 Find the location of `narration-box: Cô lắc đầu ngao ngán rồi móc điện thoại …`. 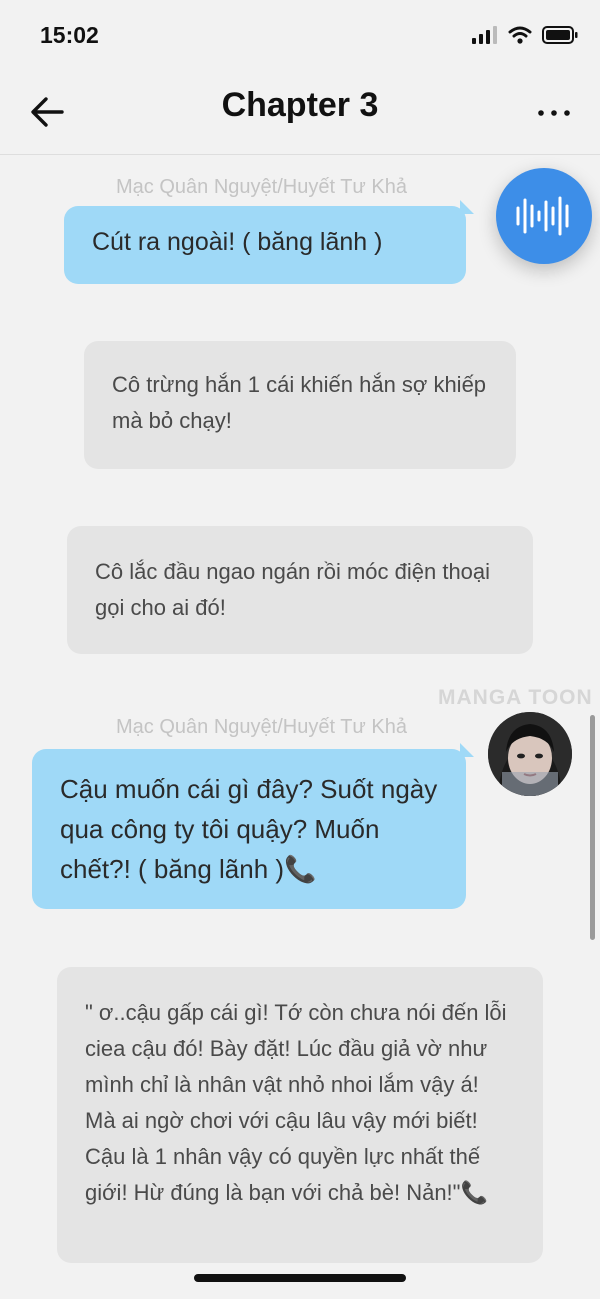

narration-box: Cô lắc đầu ngao ngán rồi móc điện thoại … is located at coordinates (300, 590).